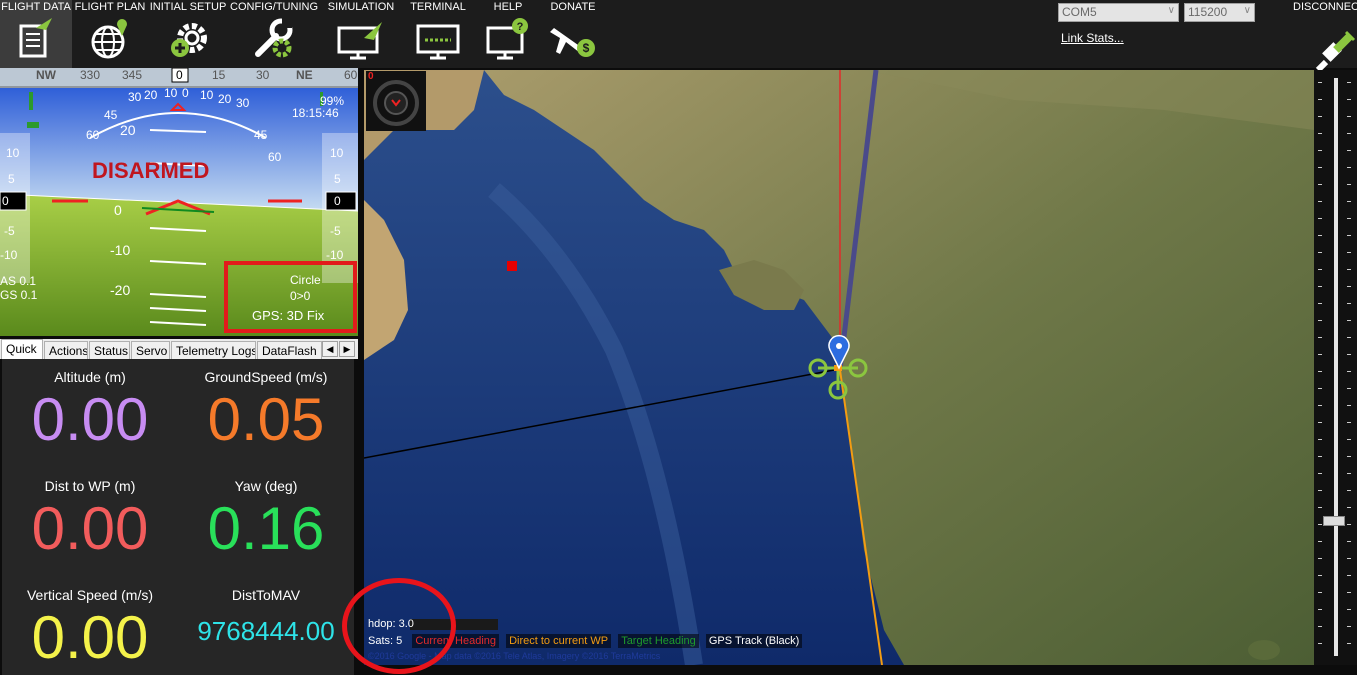 The width and height of the screenshot is (1357, 675). I want to click on dist-to-wp-cell: Dist to WP (m) 0.00, so click(90, 516).